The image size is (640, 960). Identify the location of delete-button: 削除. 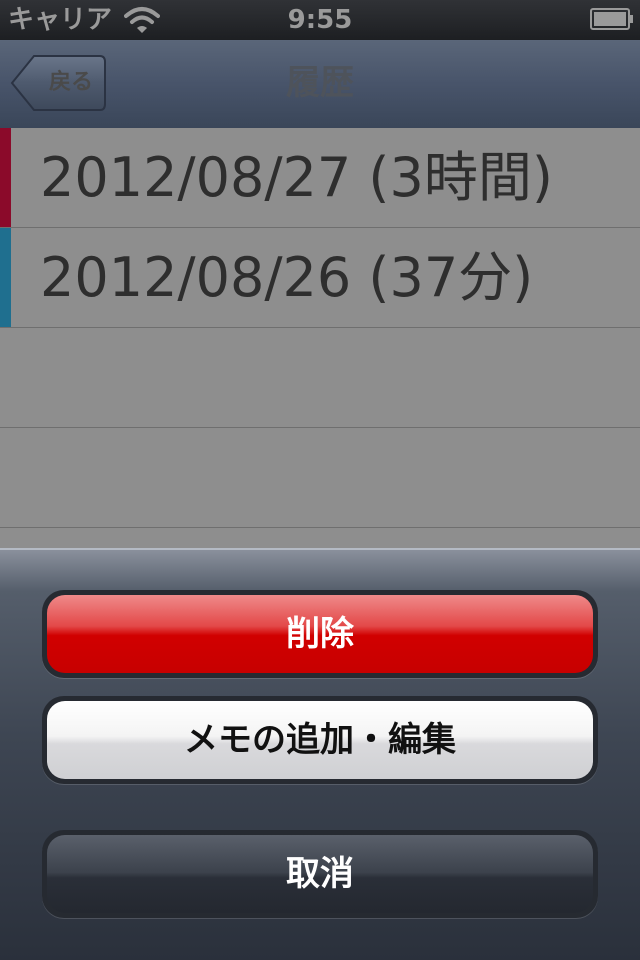
(320, 634).